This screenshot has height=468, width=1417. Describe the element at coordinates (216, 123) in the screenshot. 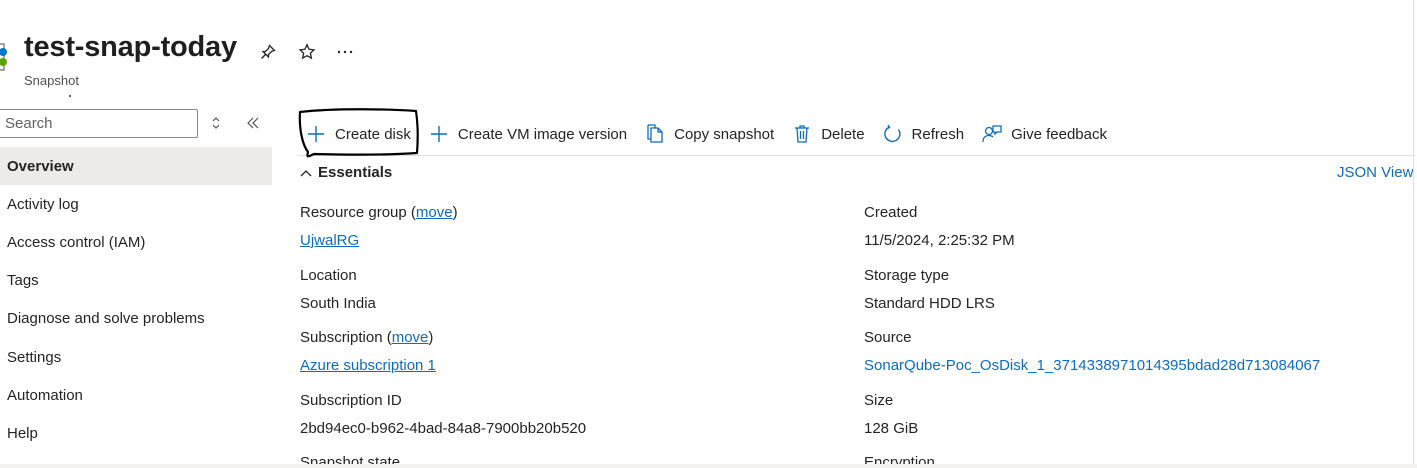

I see `sort-icon` at that location.